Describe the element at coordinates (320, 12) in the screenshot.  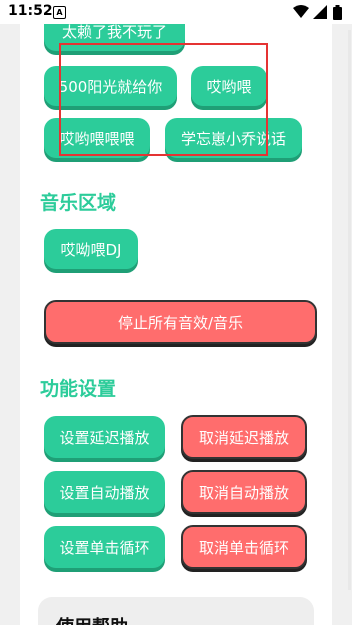
I see `signal-icon` at that location.